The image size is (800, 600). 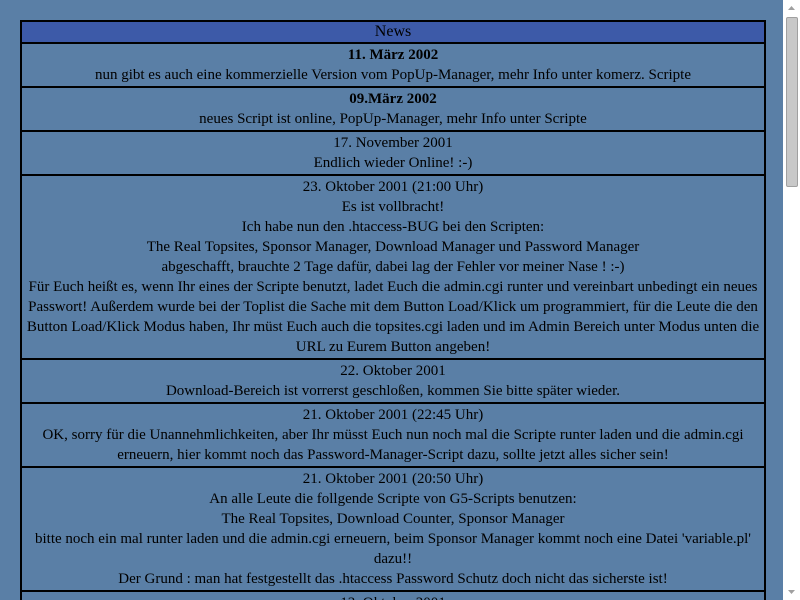 I want to click on news-date: 21. Oktober 2001 (20:50 Uhr), so click(x=393, y=479).